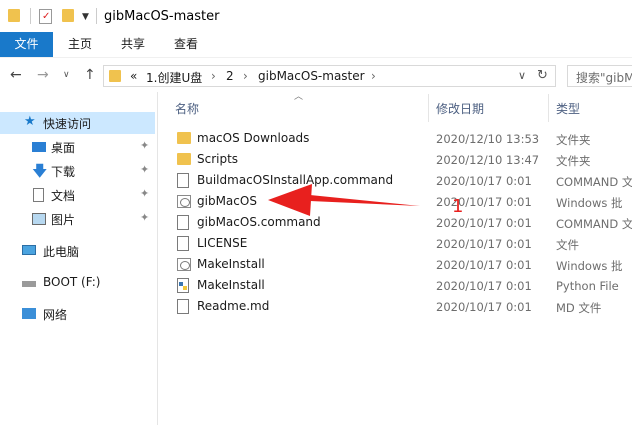  What do you see at coordinates (458, 206) in the screenshot?
I see `annotation-number: 1` at bounding box center [458, 206].